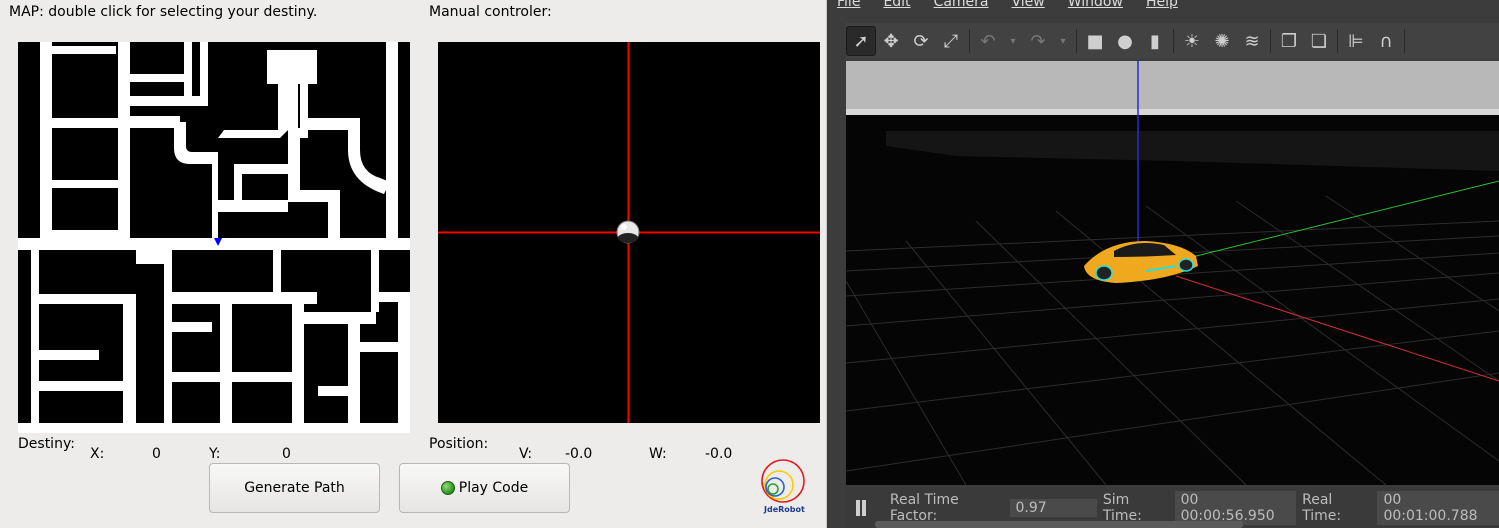 The width and height of the screenshot is (1499, 528). Describe the element at coordinates (1222, 41) in the screenshot. I see `point-light-icon: ✺` at that location.